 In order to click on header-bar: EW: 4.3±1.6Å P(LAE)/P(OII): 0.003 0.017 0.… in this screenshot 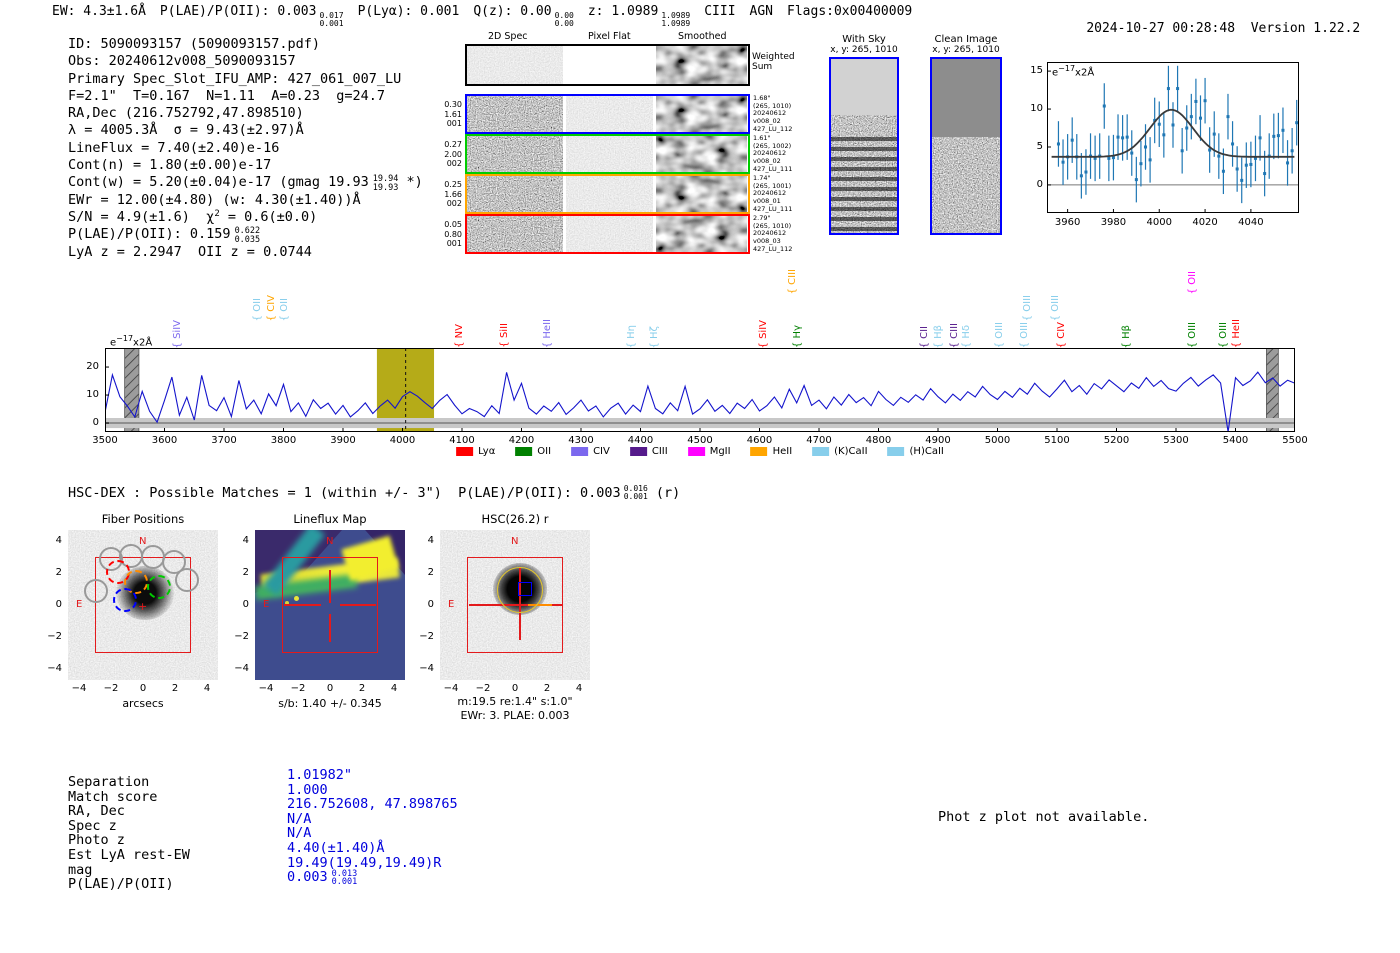, I will do `click(489, 15)`.